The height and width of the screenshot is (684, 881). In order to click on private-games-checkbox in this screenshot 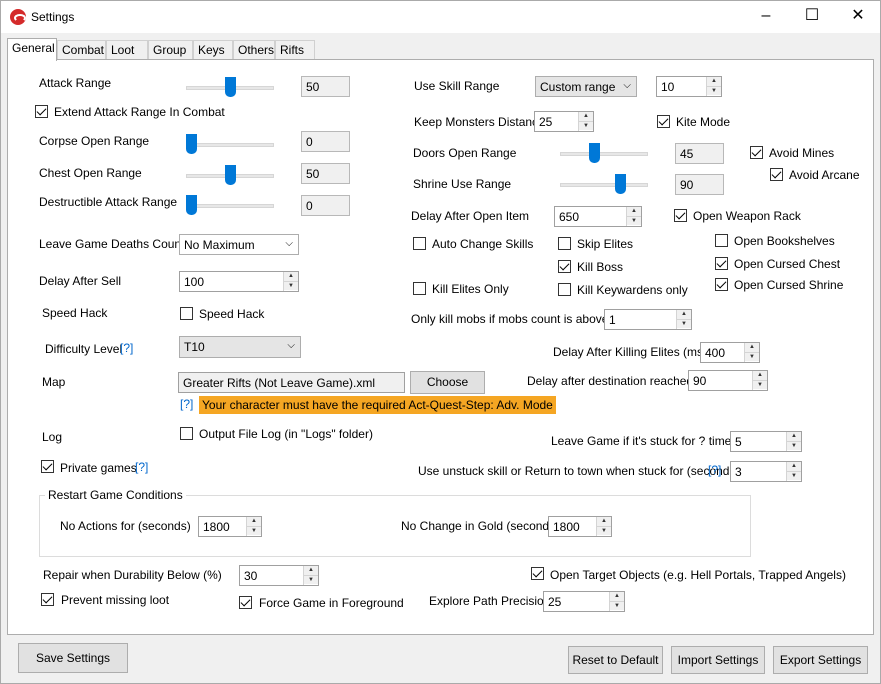, I will do `click(47, 466)`.